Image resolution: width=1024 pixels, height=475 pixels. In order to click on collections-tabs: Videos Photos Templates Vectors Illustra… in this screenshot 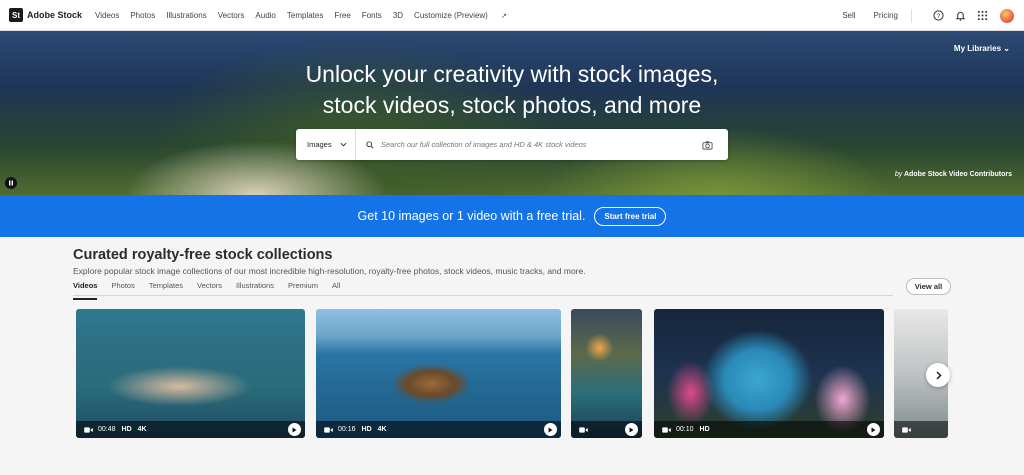, I will do `click(483, 290)`.